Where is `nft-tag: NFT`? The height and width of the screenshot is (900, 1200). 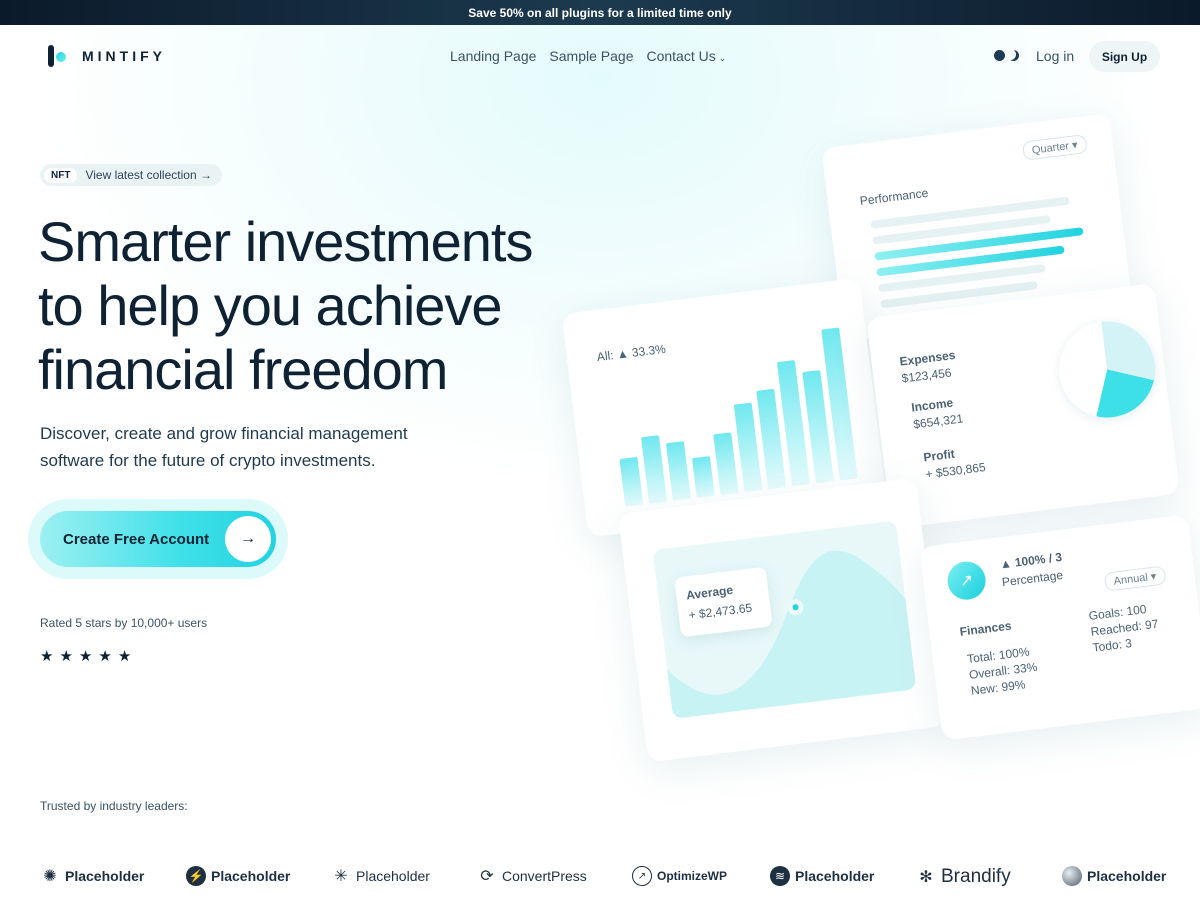 nft-tag: NFT is located at coordinates (61, 175).